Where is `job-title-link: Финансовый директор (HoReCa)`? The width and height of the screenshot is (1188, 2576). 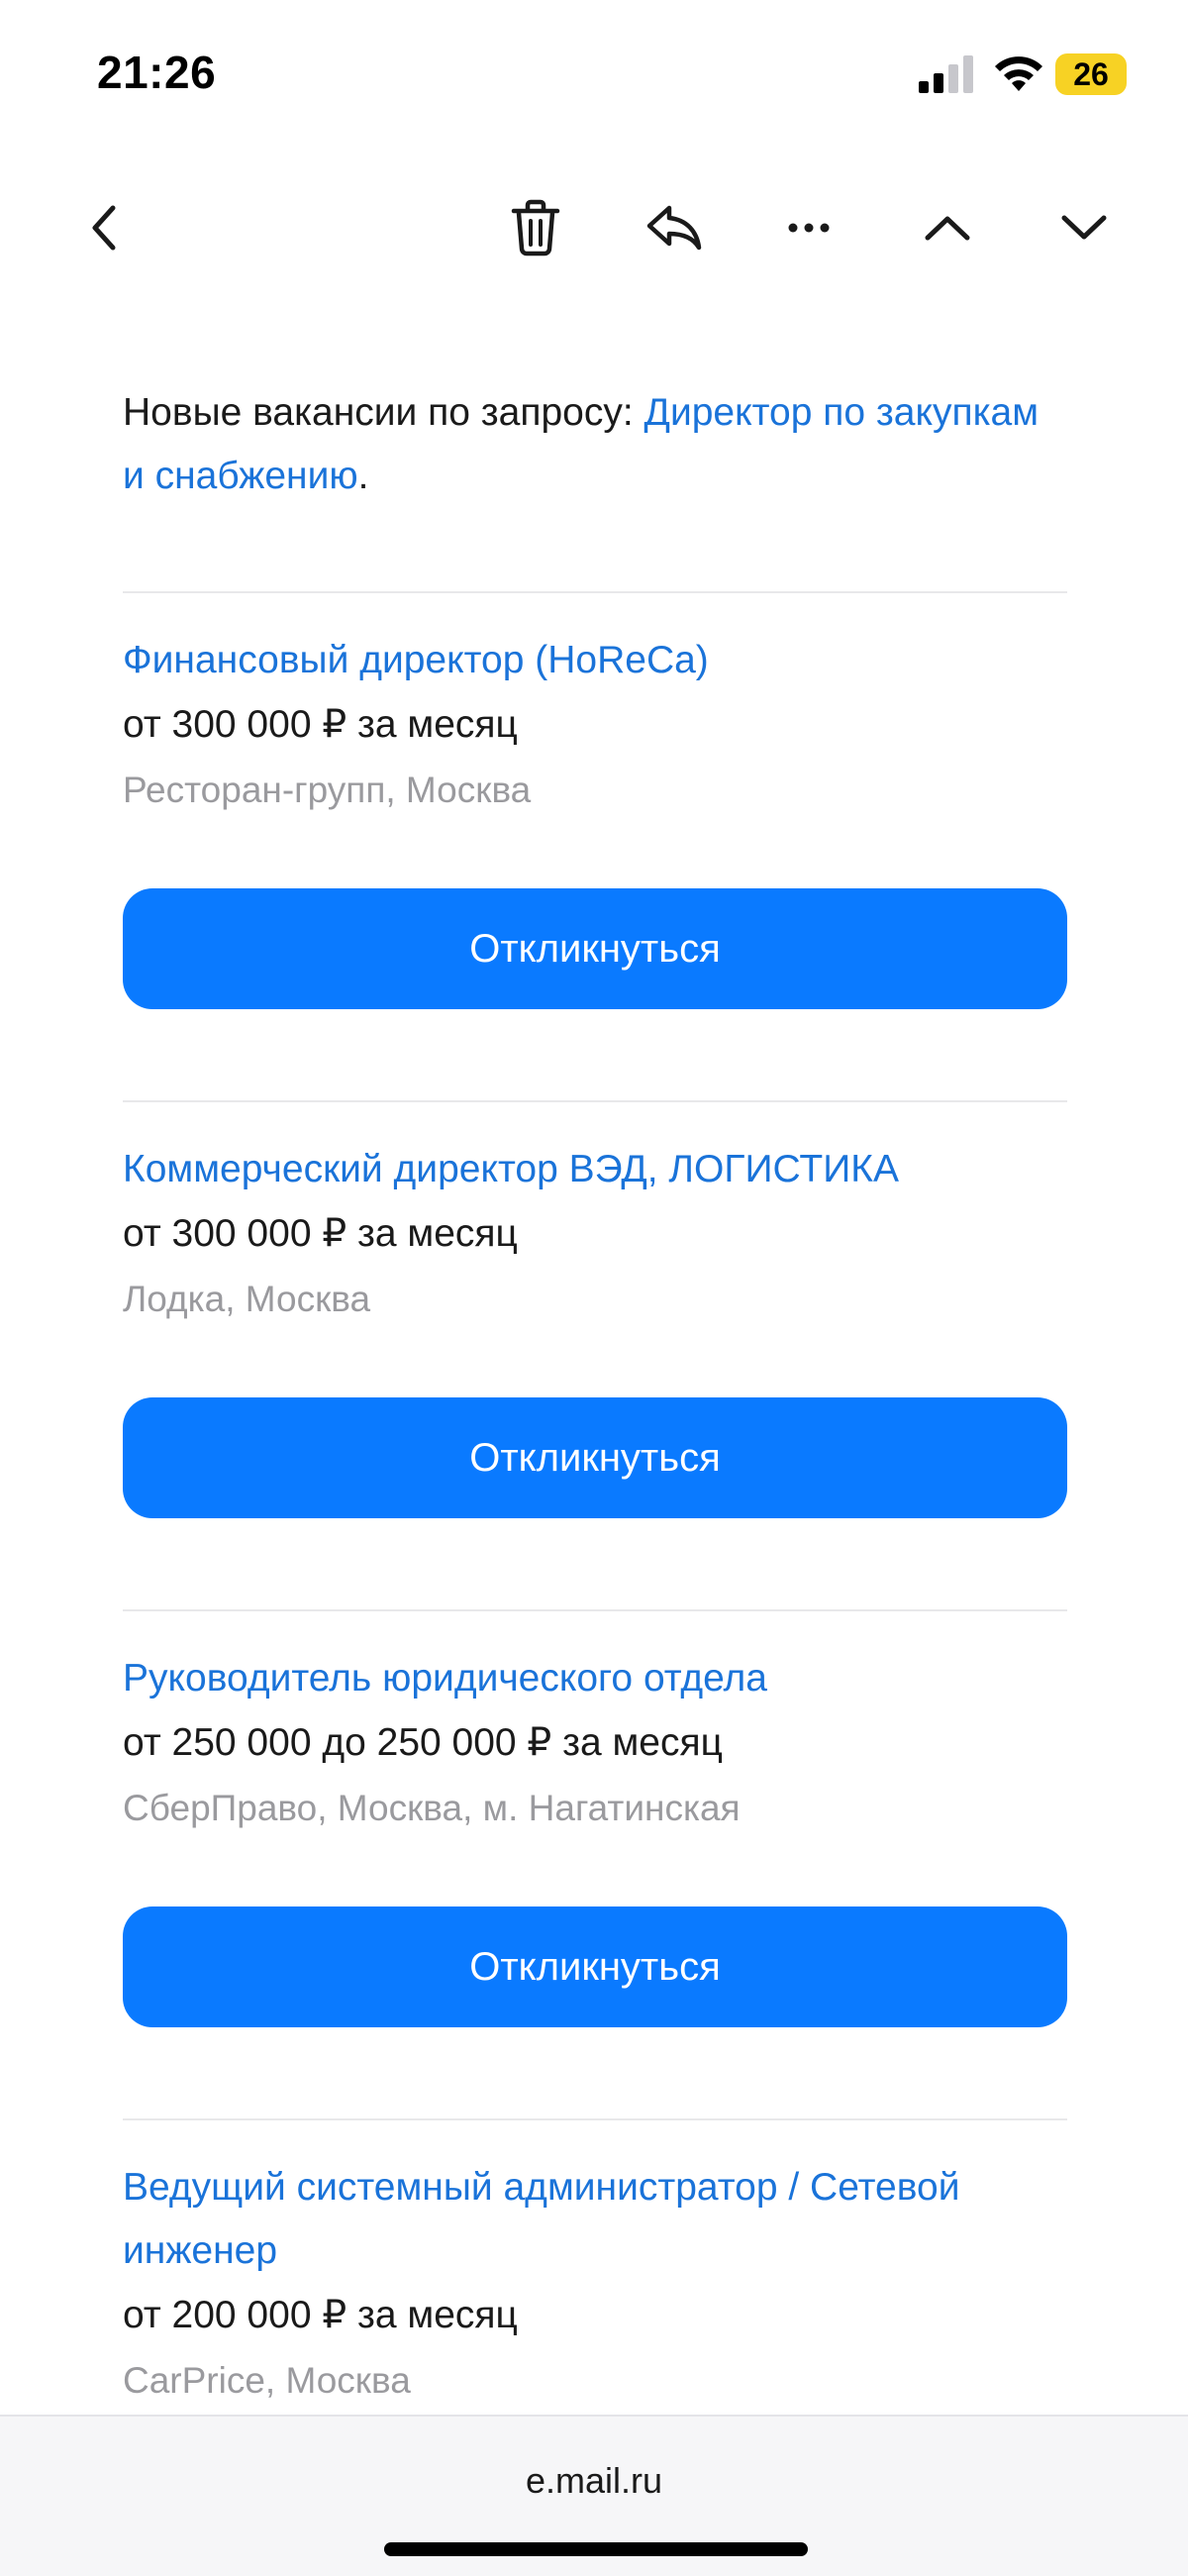
job-title-link: Финансовый директор (HoReCa) is located at coordinates (595, 660).